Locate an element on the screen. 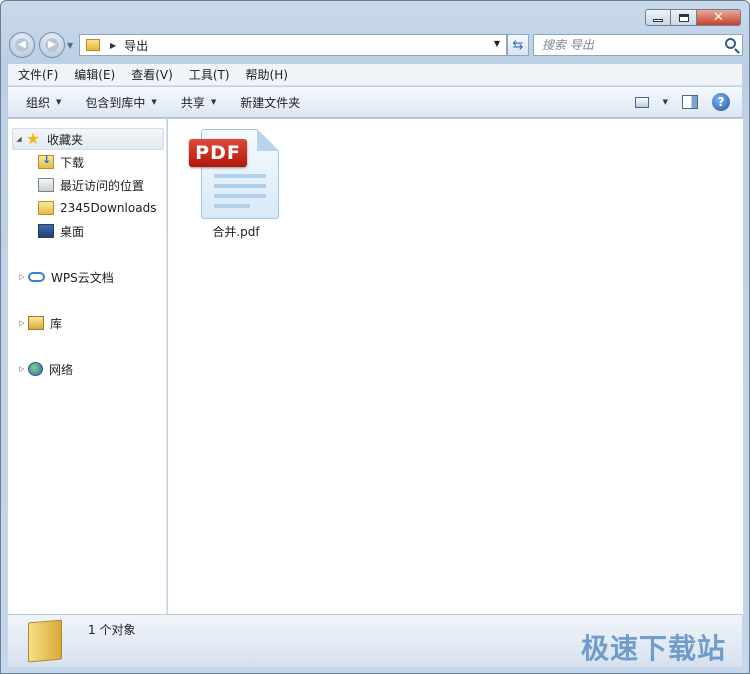 The height and width of the screenshot is (674, 750). new-folder-label: 新建文件夹 is located at coordinates (270, 102).